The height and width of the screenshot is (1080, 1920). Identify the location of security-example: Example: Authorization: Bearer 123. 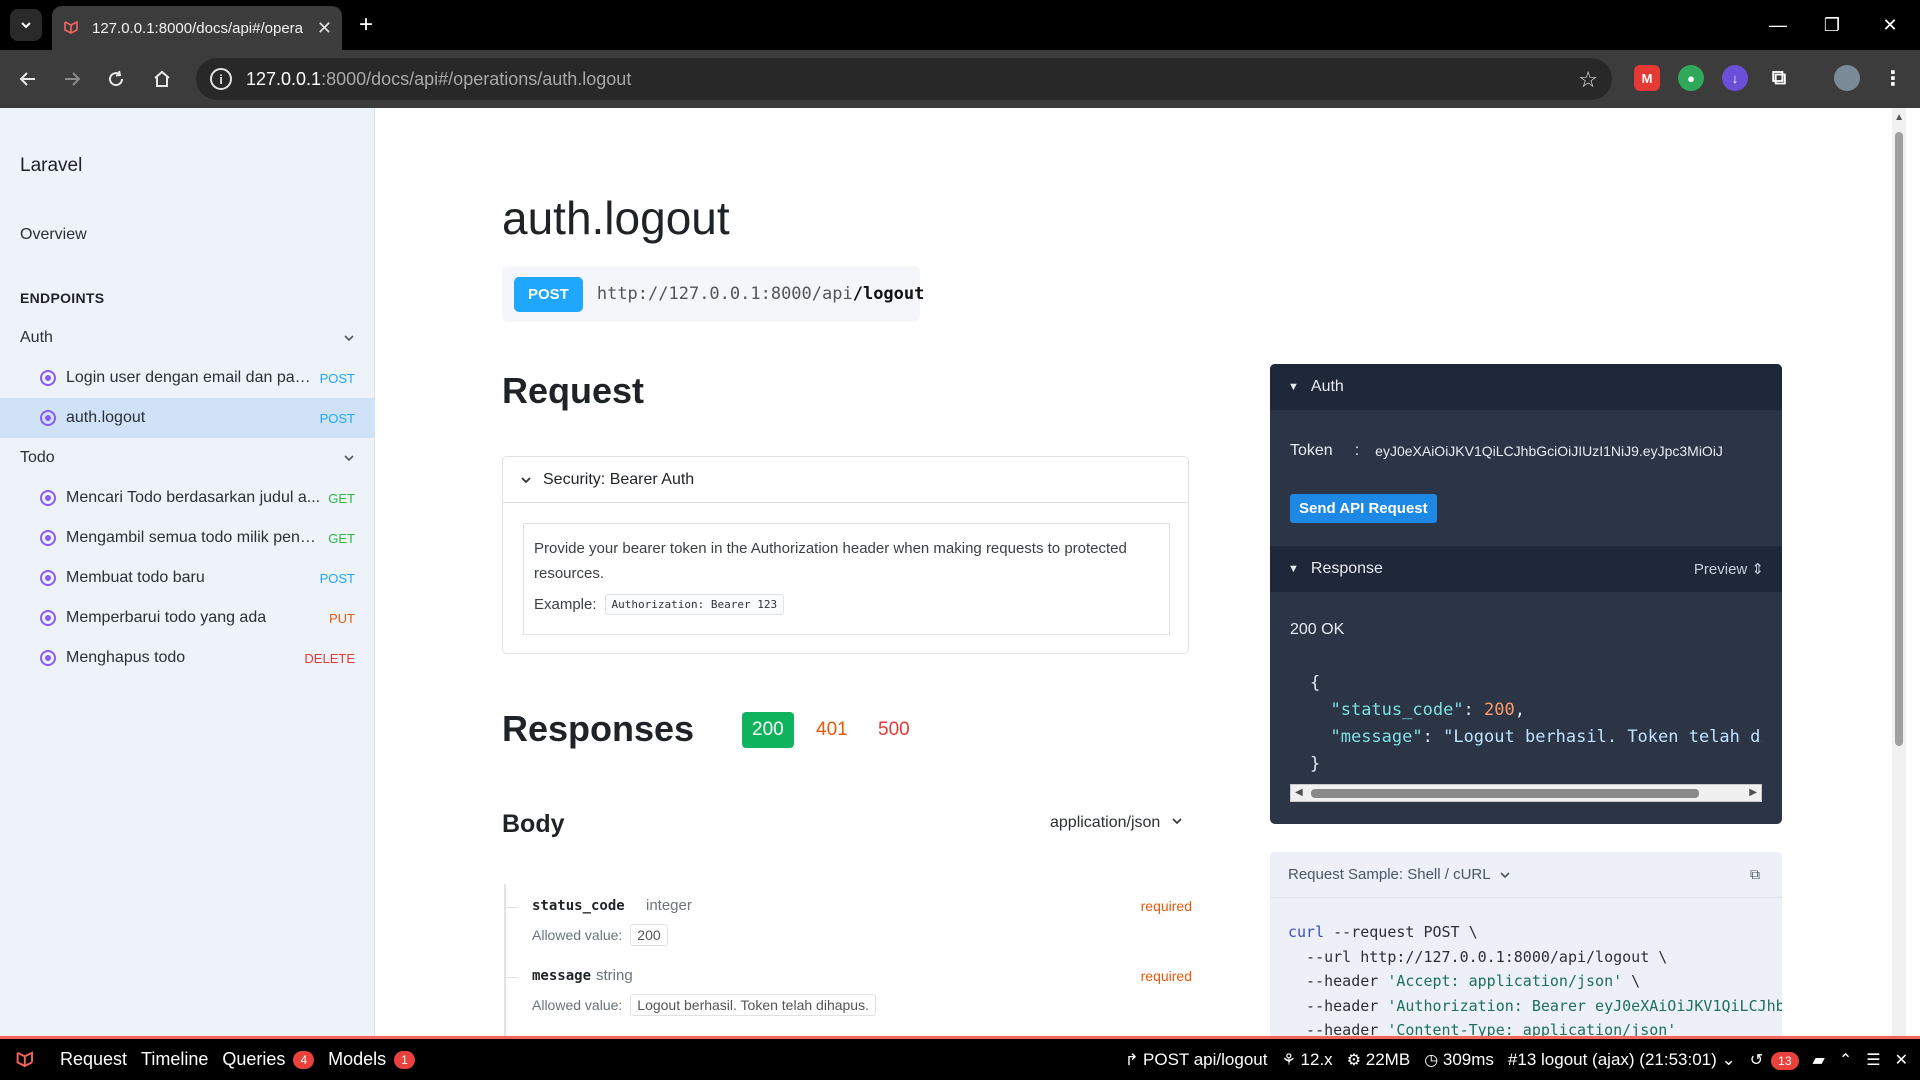
(846, 604).